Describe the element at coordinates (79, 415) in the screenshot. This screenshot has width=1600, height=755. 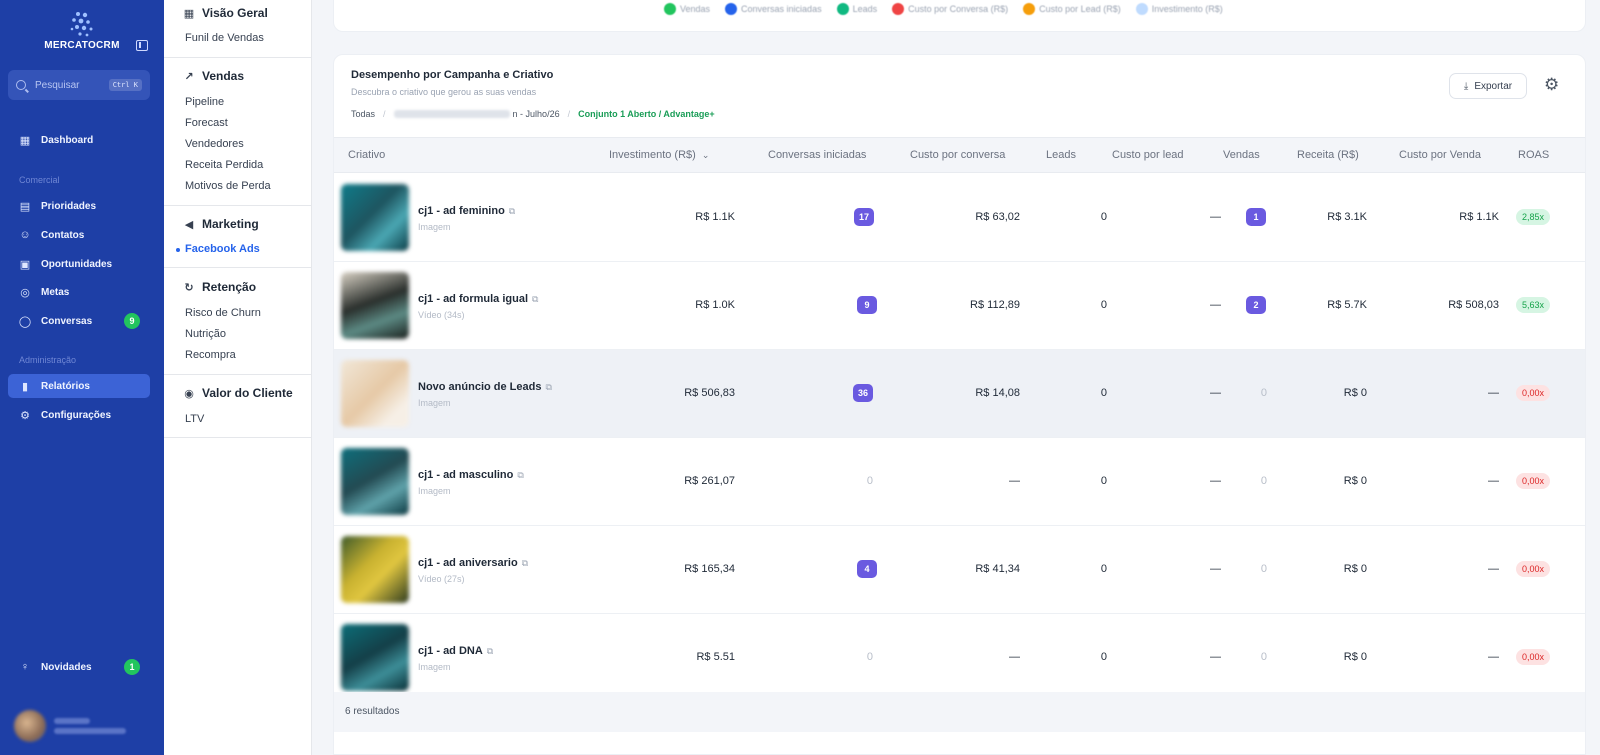
I see `sidebar-item-configuracoes: ⚙ Configurações` at that location.